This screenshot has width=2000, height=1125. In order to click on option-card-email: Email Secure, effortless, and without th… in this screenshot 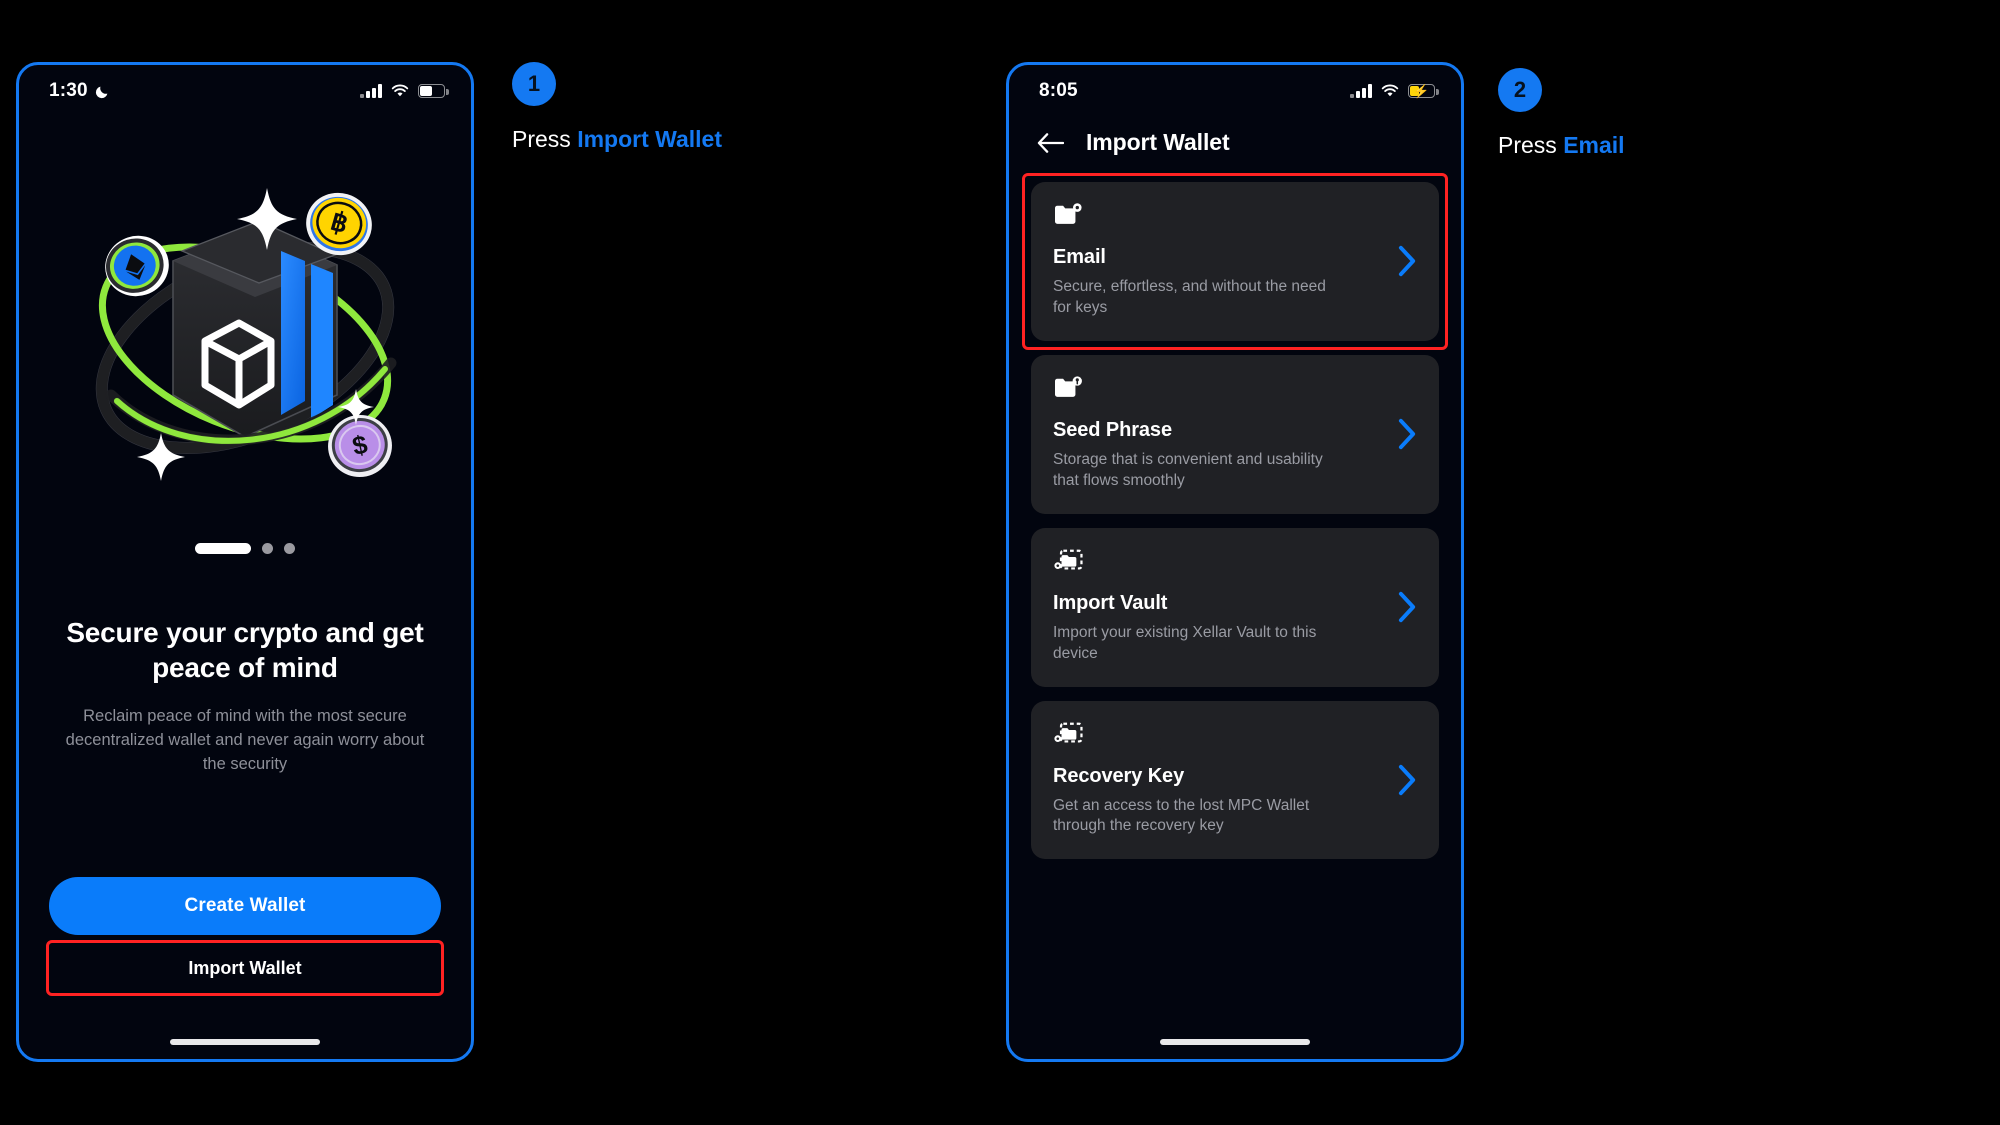, I will do `click(1235, 261)`.